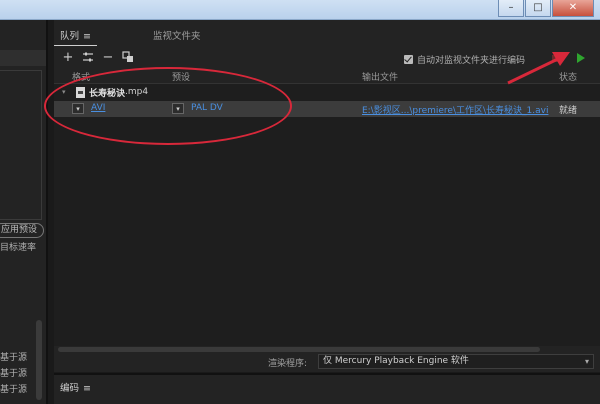  What do you see at coordinates (18, 248) in the screenshot?
I see `target-rate-label: 目标速率` at bounding box center [18, 248].